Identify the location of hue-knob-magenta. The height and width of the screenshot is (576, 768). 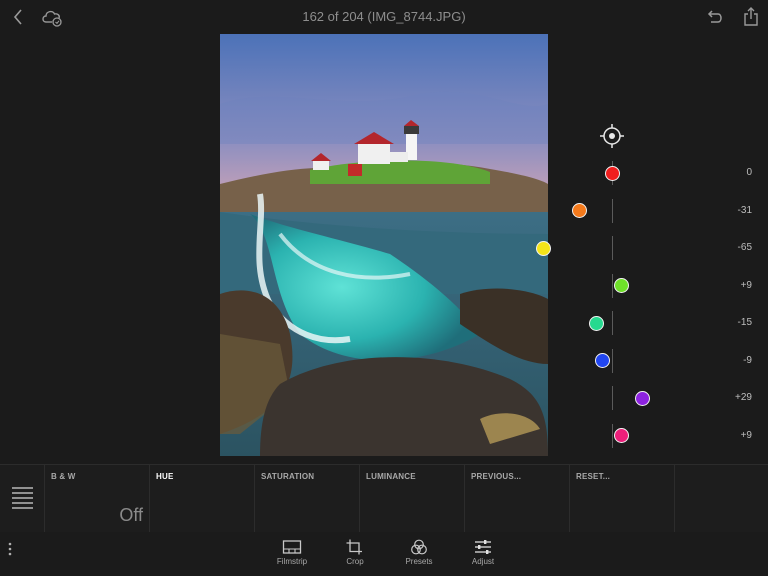
(622, 435).